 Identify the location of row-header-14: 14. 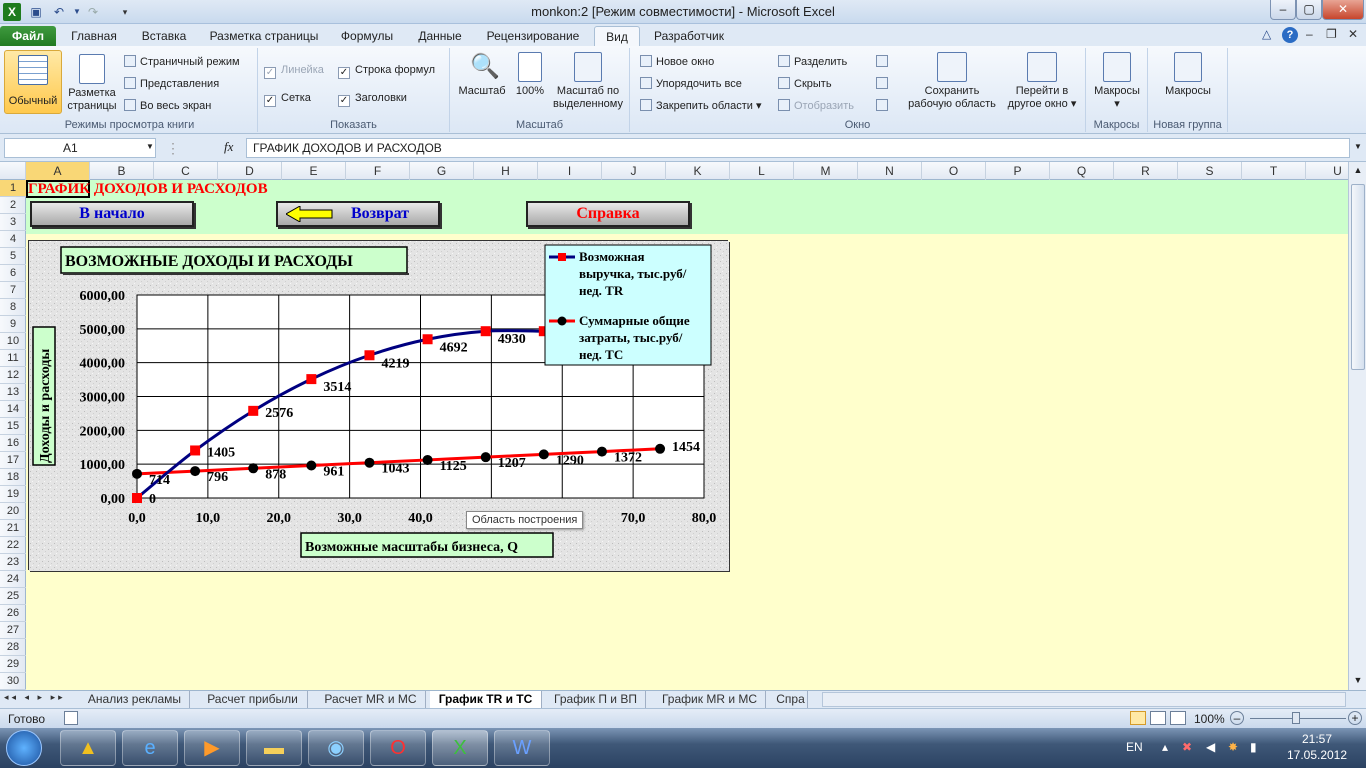
(13, 409).